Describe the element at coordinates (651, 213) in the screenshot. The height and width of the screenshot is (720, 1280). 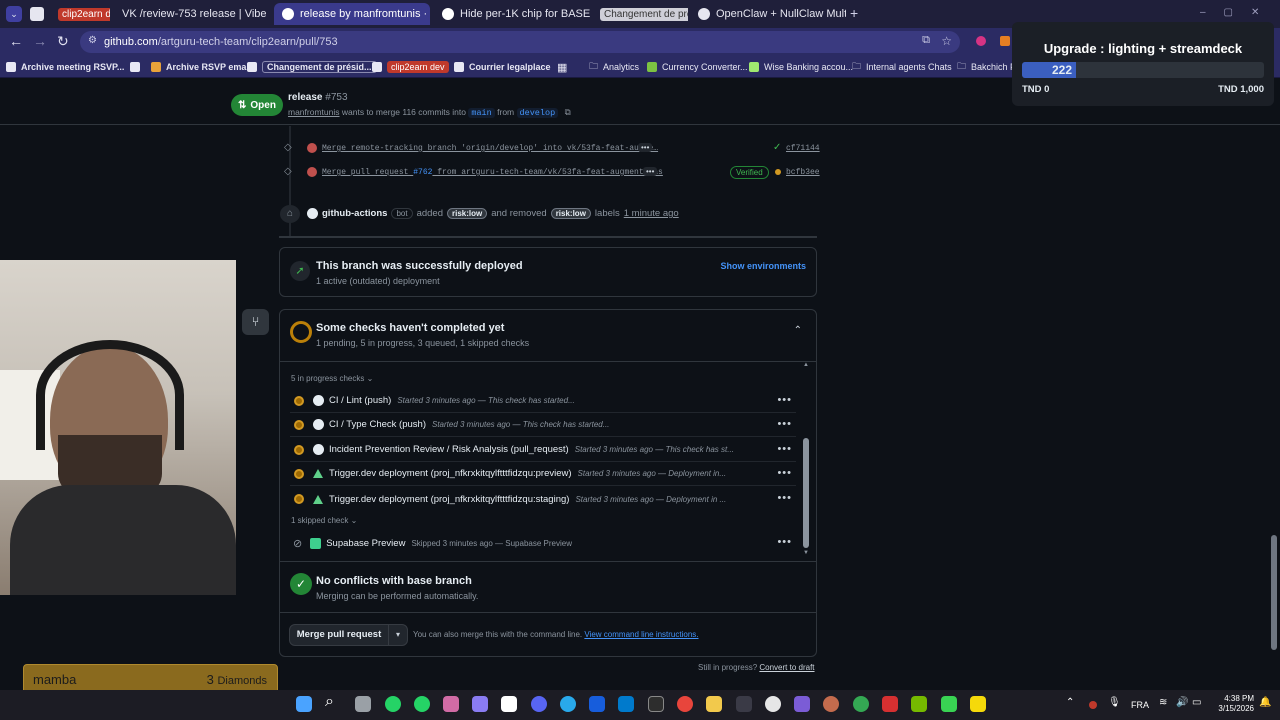
I see `event-time-link: 1 minute ago` at that location.